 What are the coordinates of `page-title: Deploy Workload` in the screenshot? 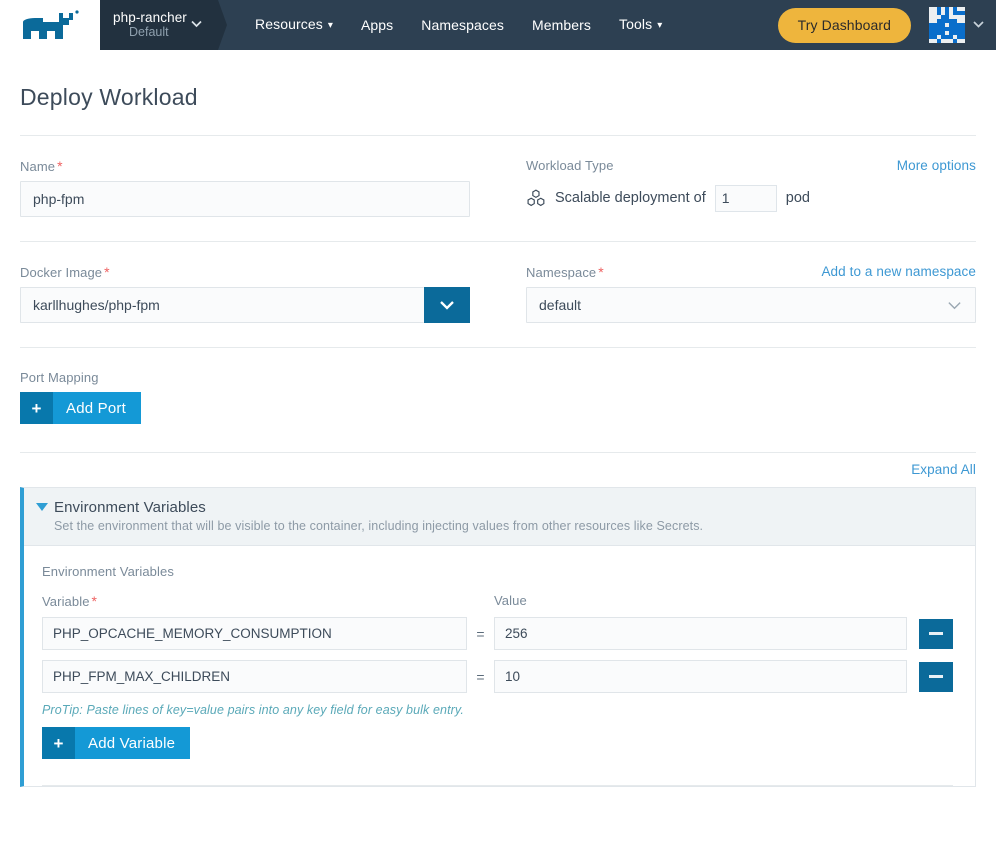 It's located at (109, 97).